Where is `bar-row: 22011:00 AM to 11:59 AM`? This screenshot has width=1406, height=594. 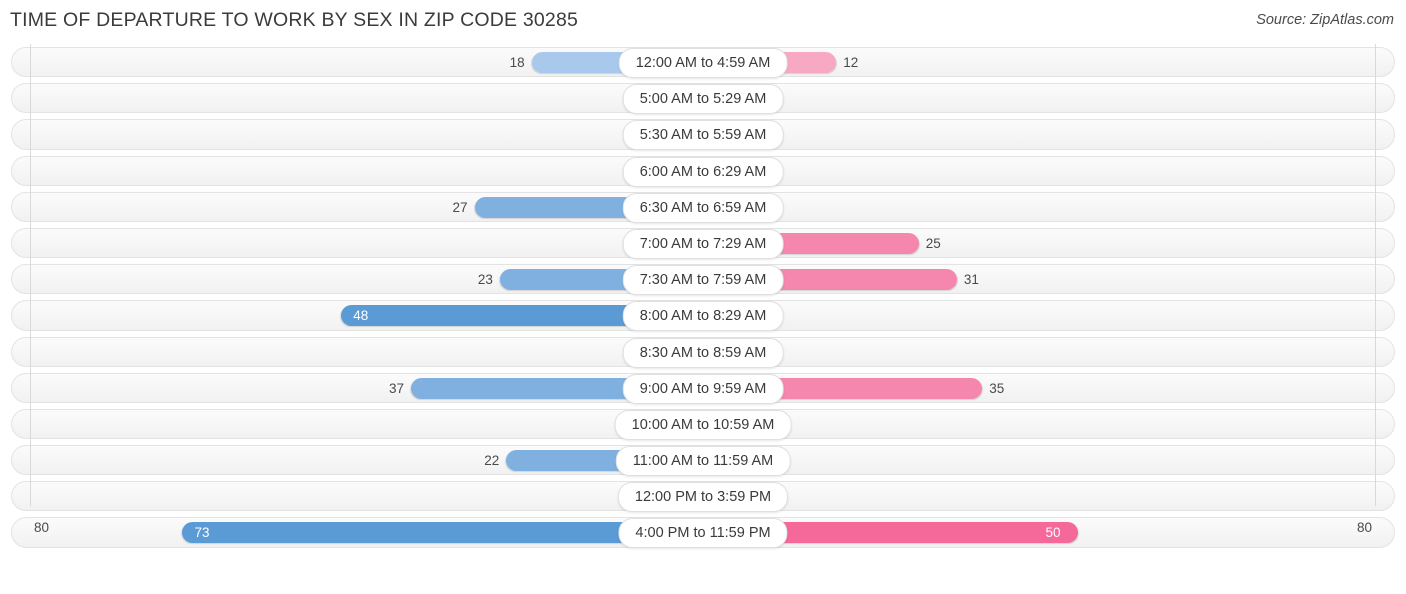
bar-row: 22011:00 AM to 11:59 AM is located at coordinates (703, 460).